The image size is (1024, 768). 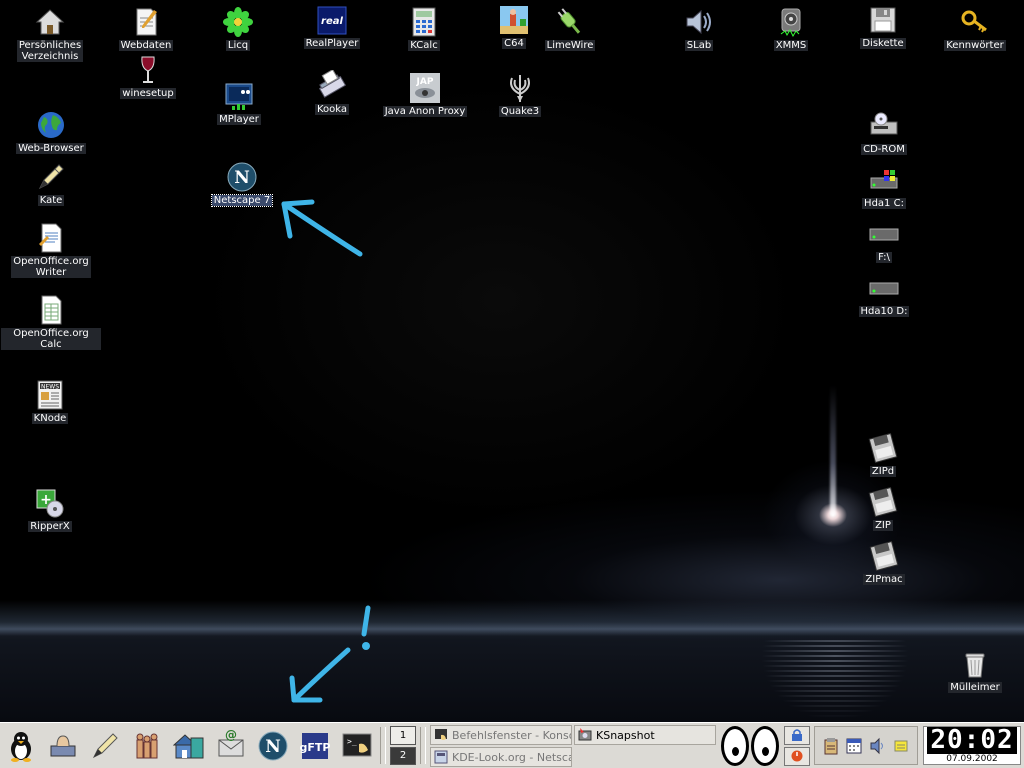 What do you see at coordinates (148, 93) in the screenshot?
I see `icon-label: winesetup` at bounding box center [148, 93].